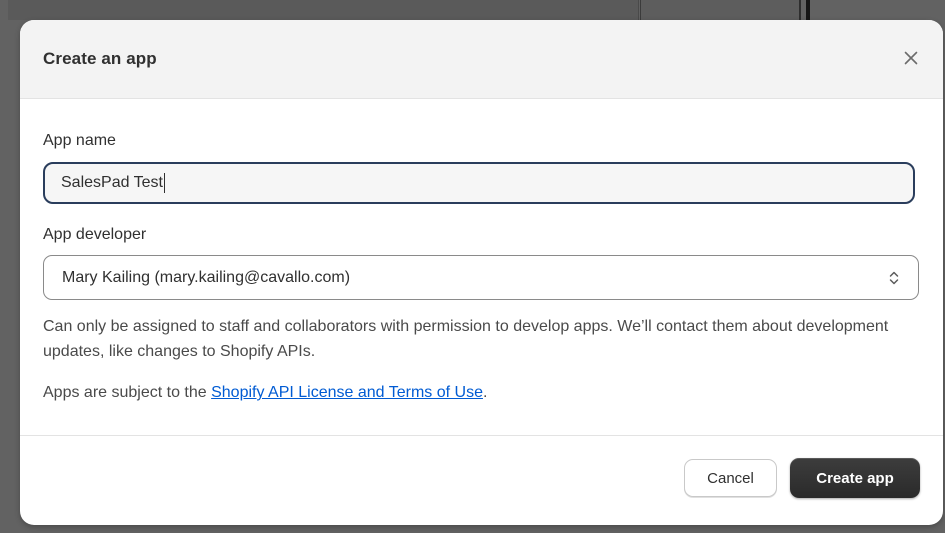 This screenshot has width=945, height=533. I want to click on app-developer-select: Mary Kailing (mary.kailing@cavallo.com), so click(481, 277).